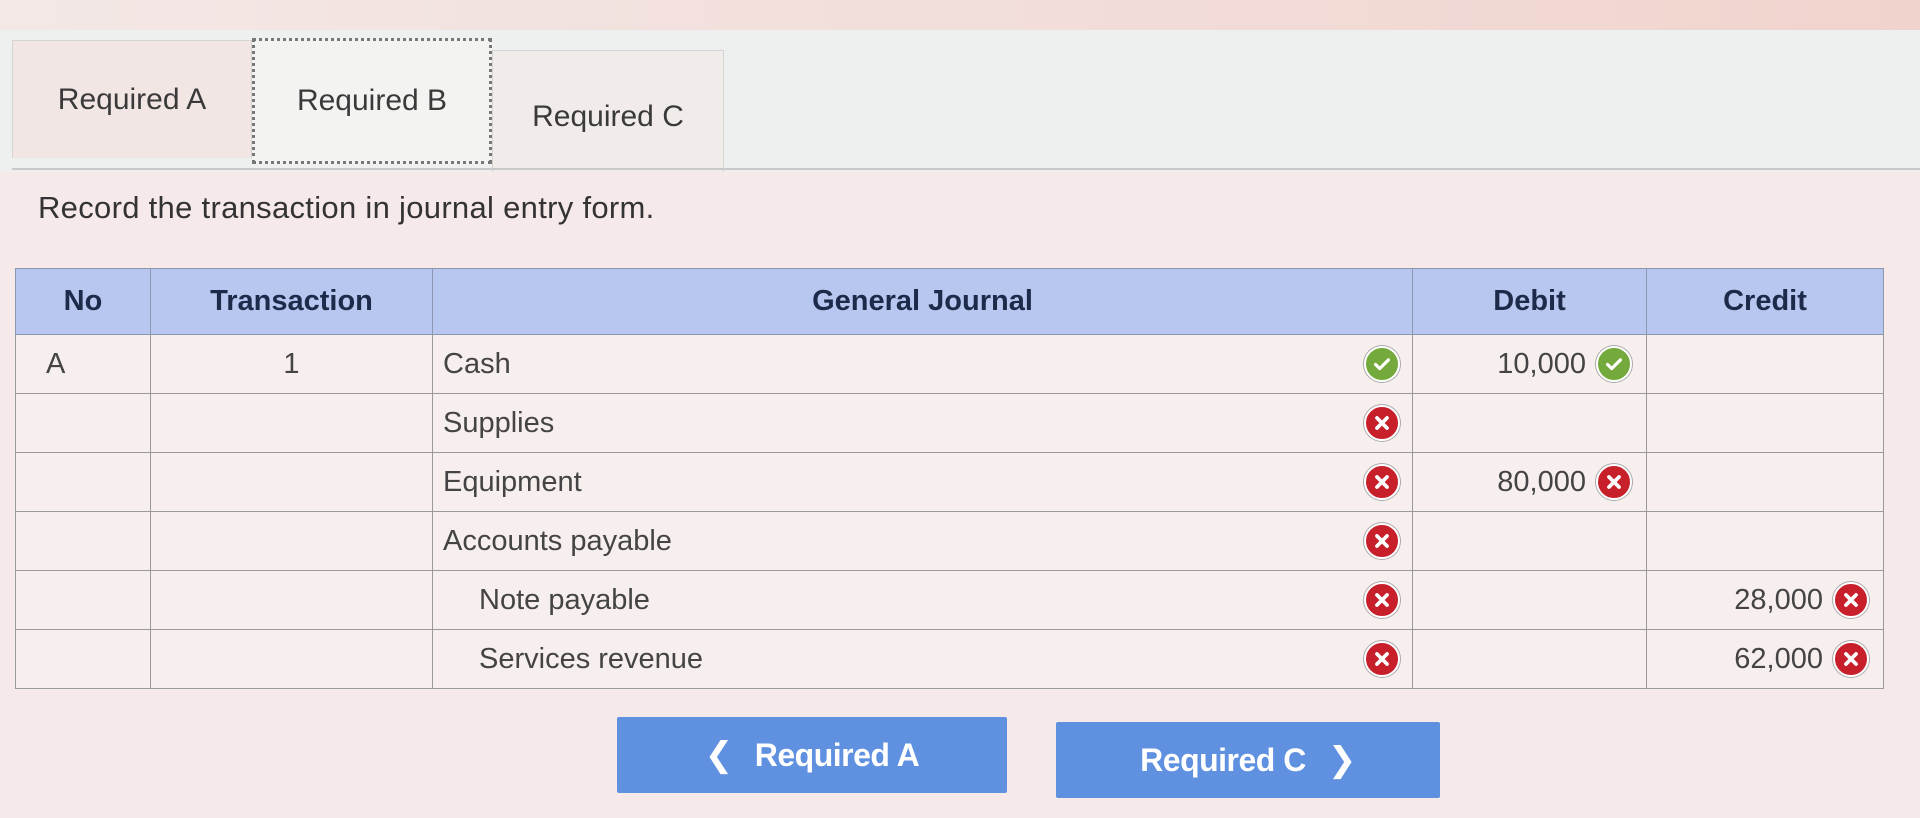 This screenshot has width=1920, height=818. What do you see at coordinates (1223, 759) in the screenshot?
I see `next-button-label: Required C` at bounding box center [1223, 759].